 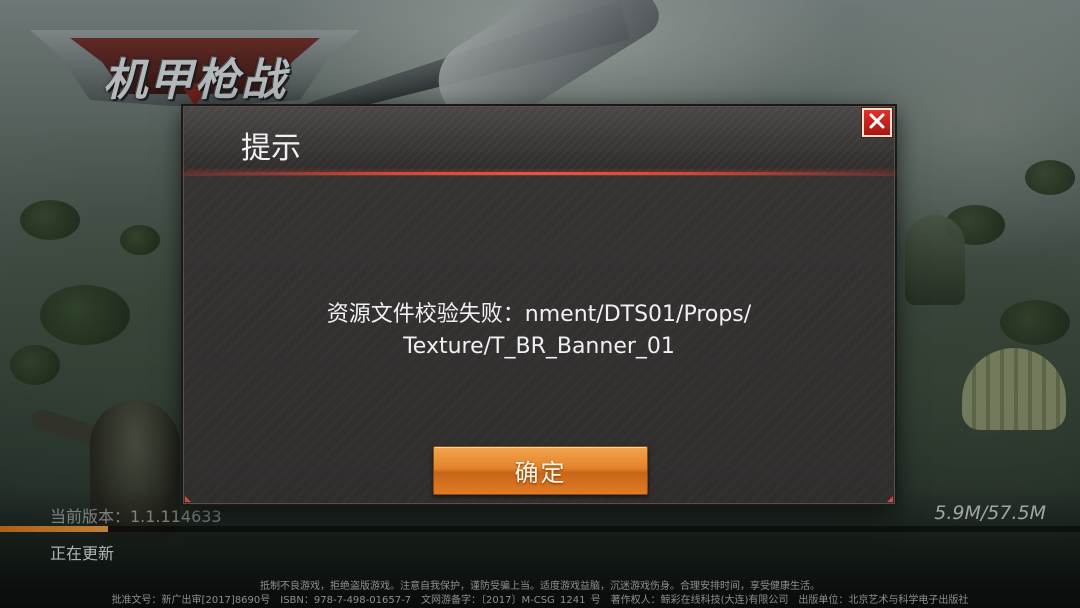 What do you see at coordinates (539, 141) in the screenshot?
I see `dialog-header: 提示` at bounding box center [539, 141].